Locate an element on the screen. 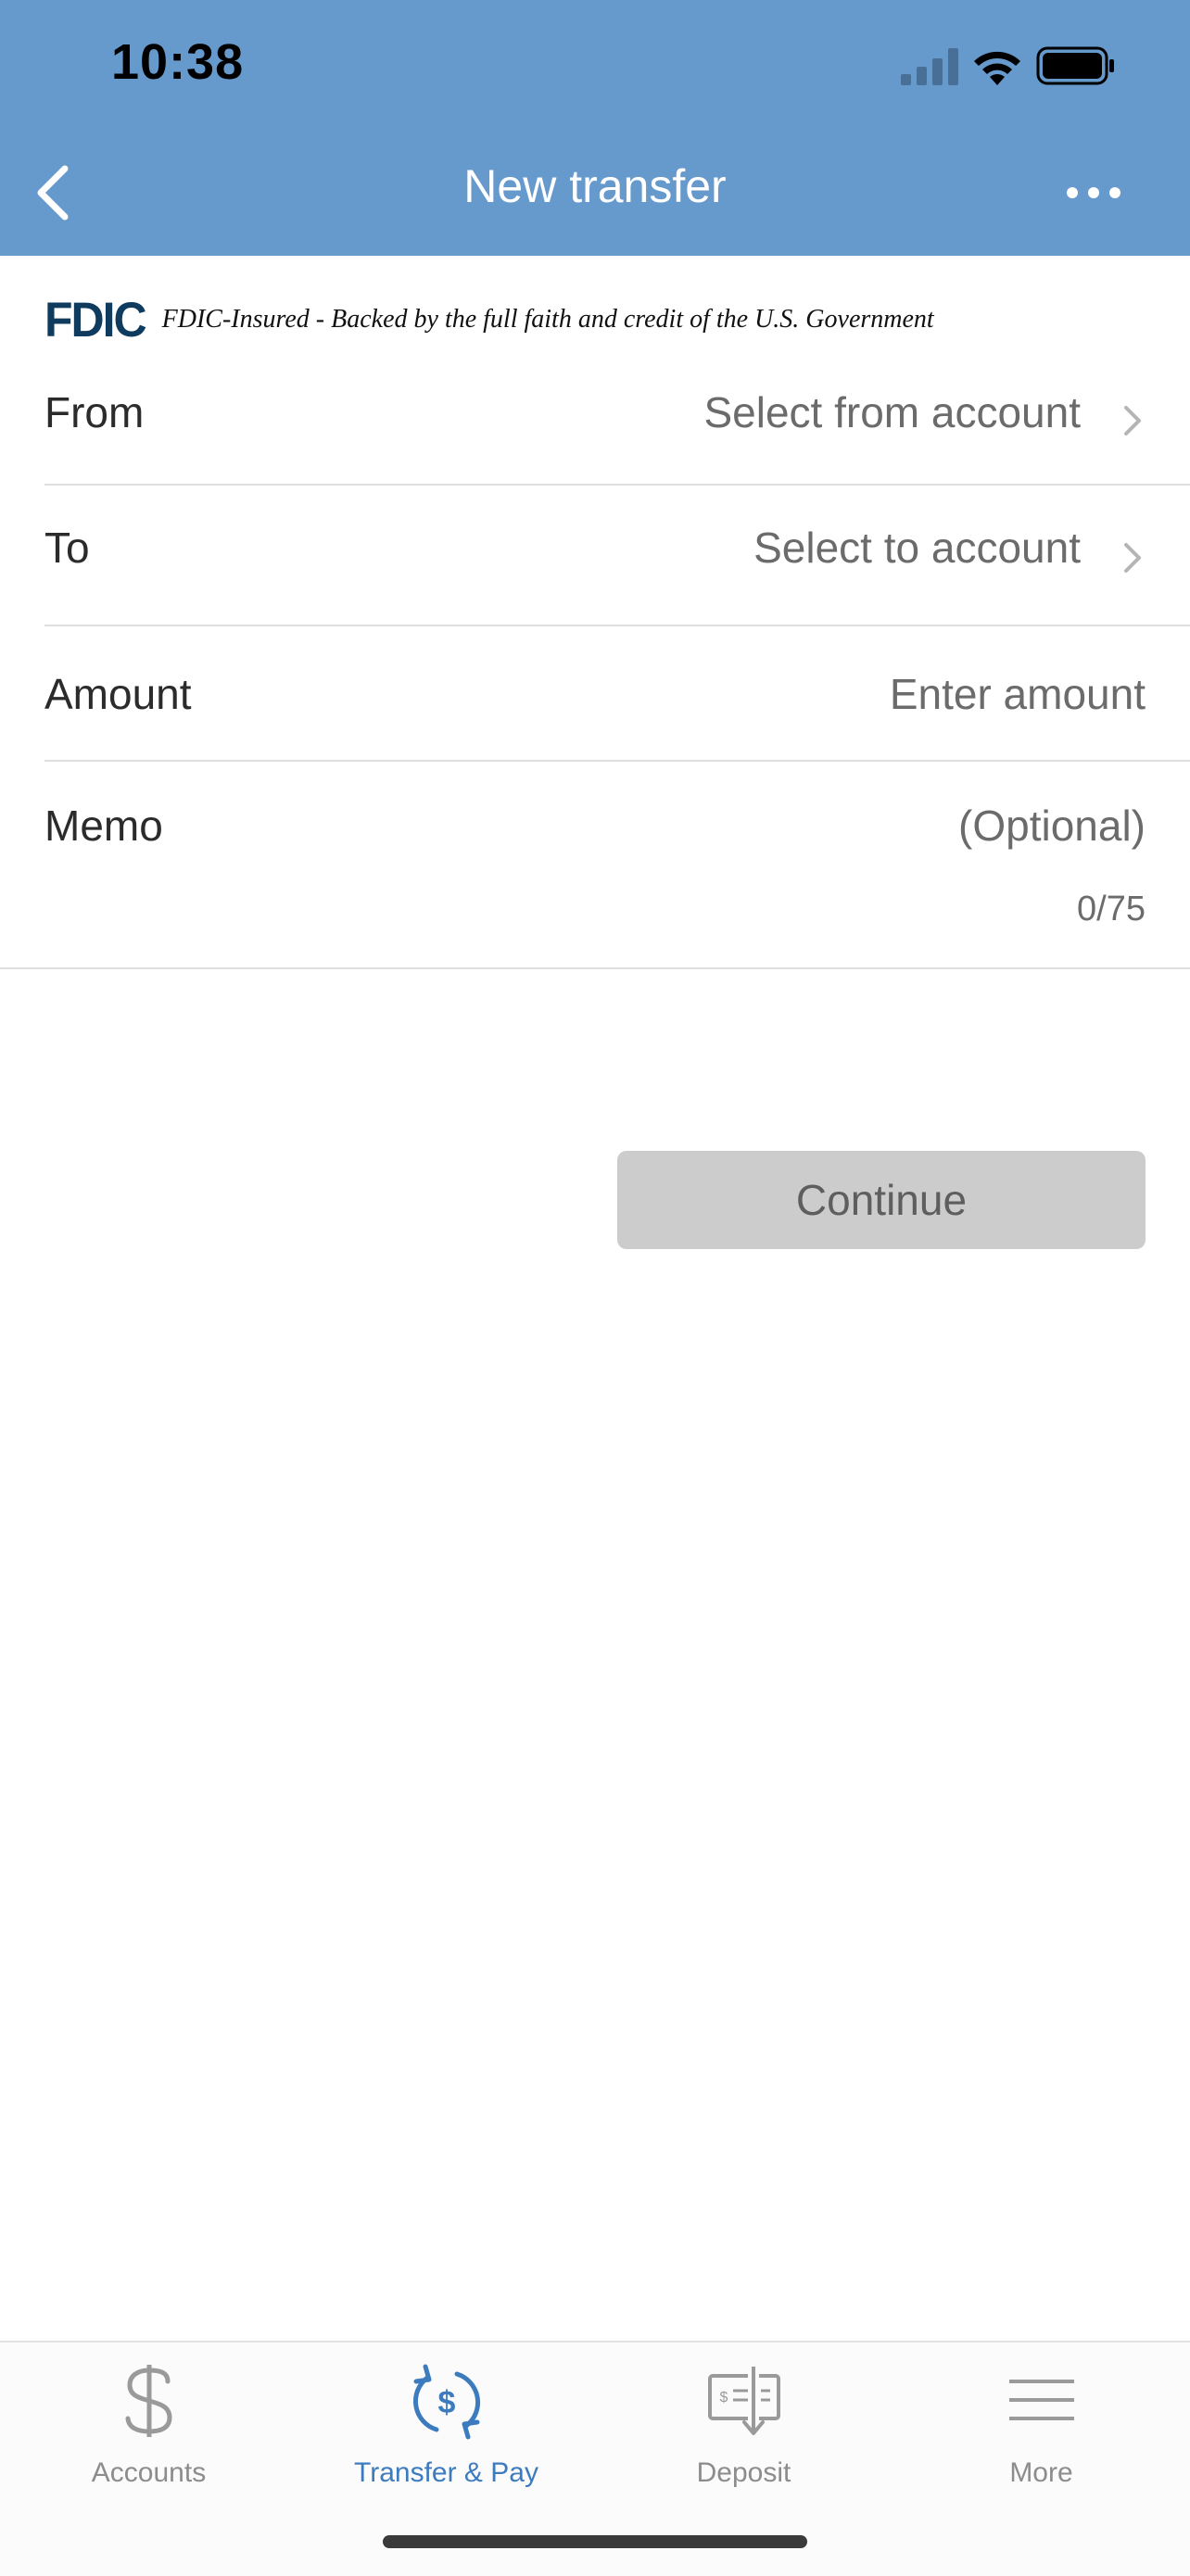  battery-icon is located at coordinates (1075, 65).